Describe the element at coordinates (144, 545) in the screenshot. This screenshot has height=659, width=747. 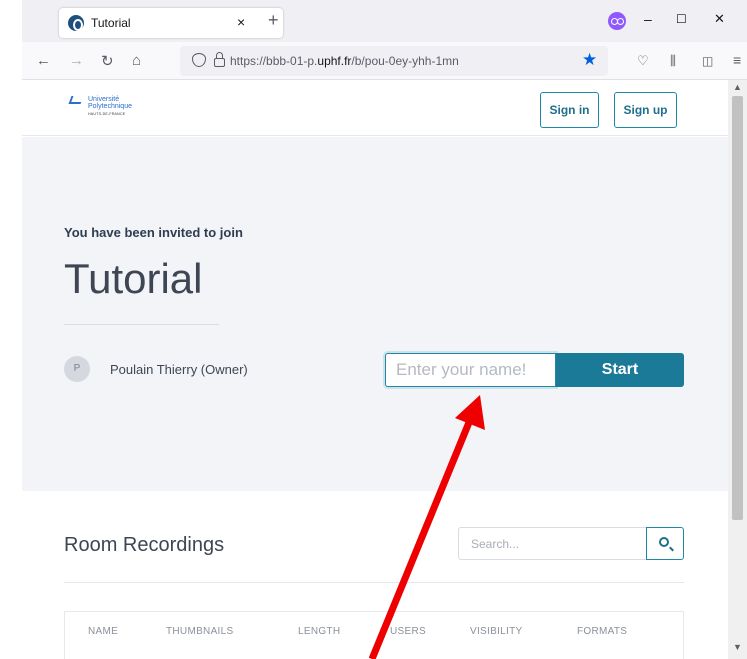
I see `recordings-title: Room Recordings` at that location.